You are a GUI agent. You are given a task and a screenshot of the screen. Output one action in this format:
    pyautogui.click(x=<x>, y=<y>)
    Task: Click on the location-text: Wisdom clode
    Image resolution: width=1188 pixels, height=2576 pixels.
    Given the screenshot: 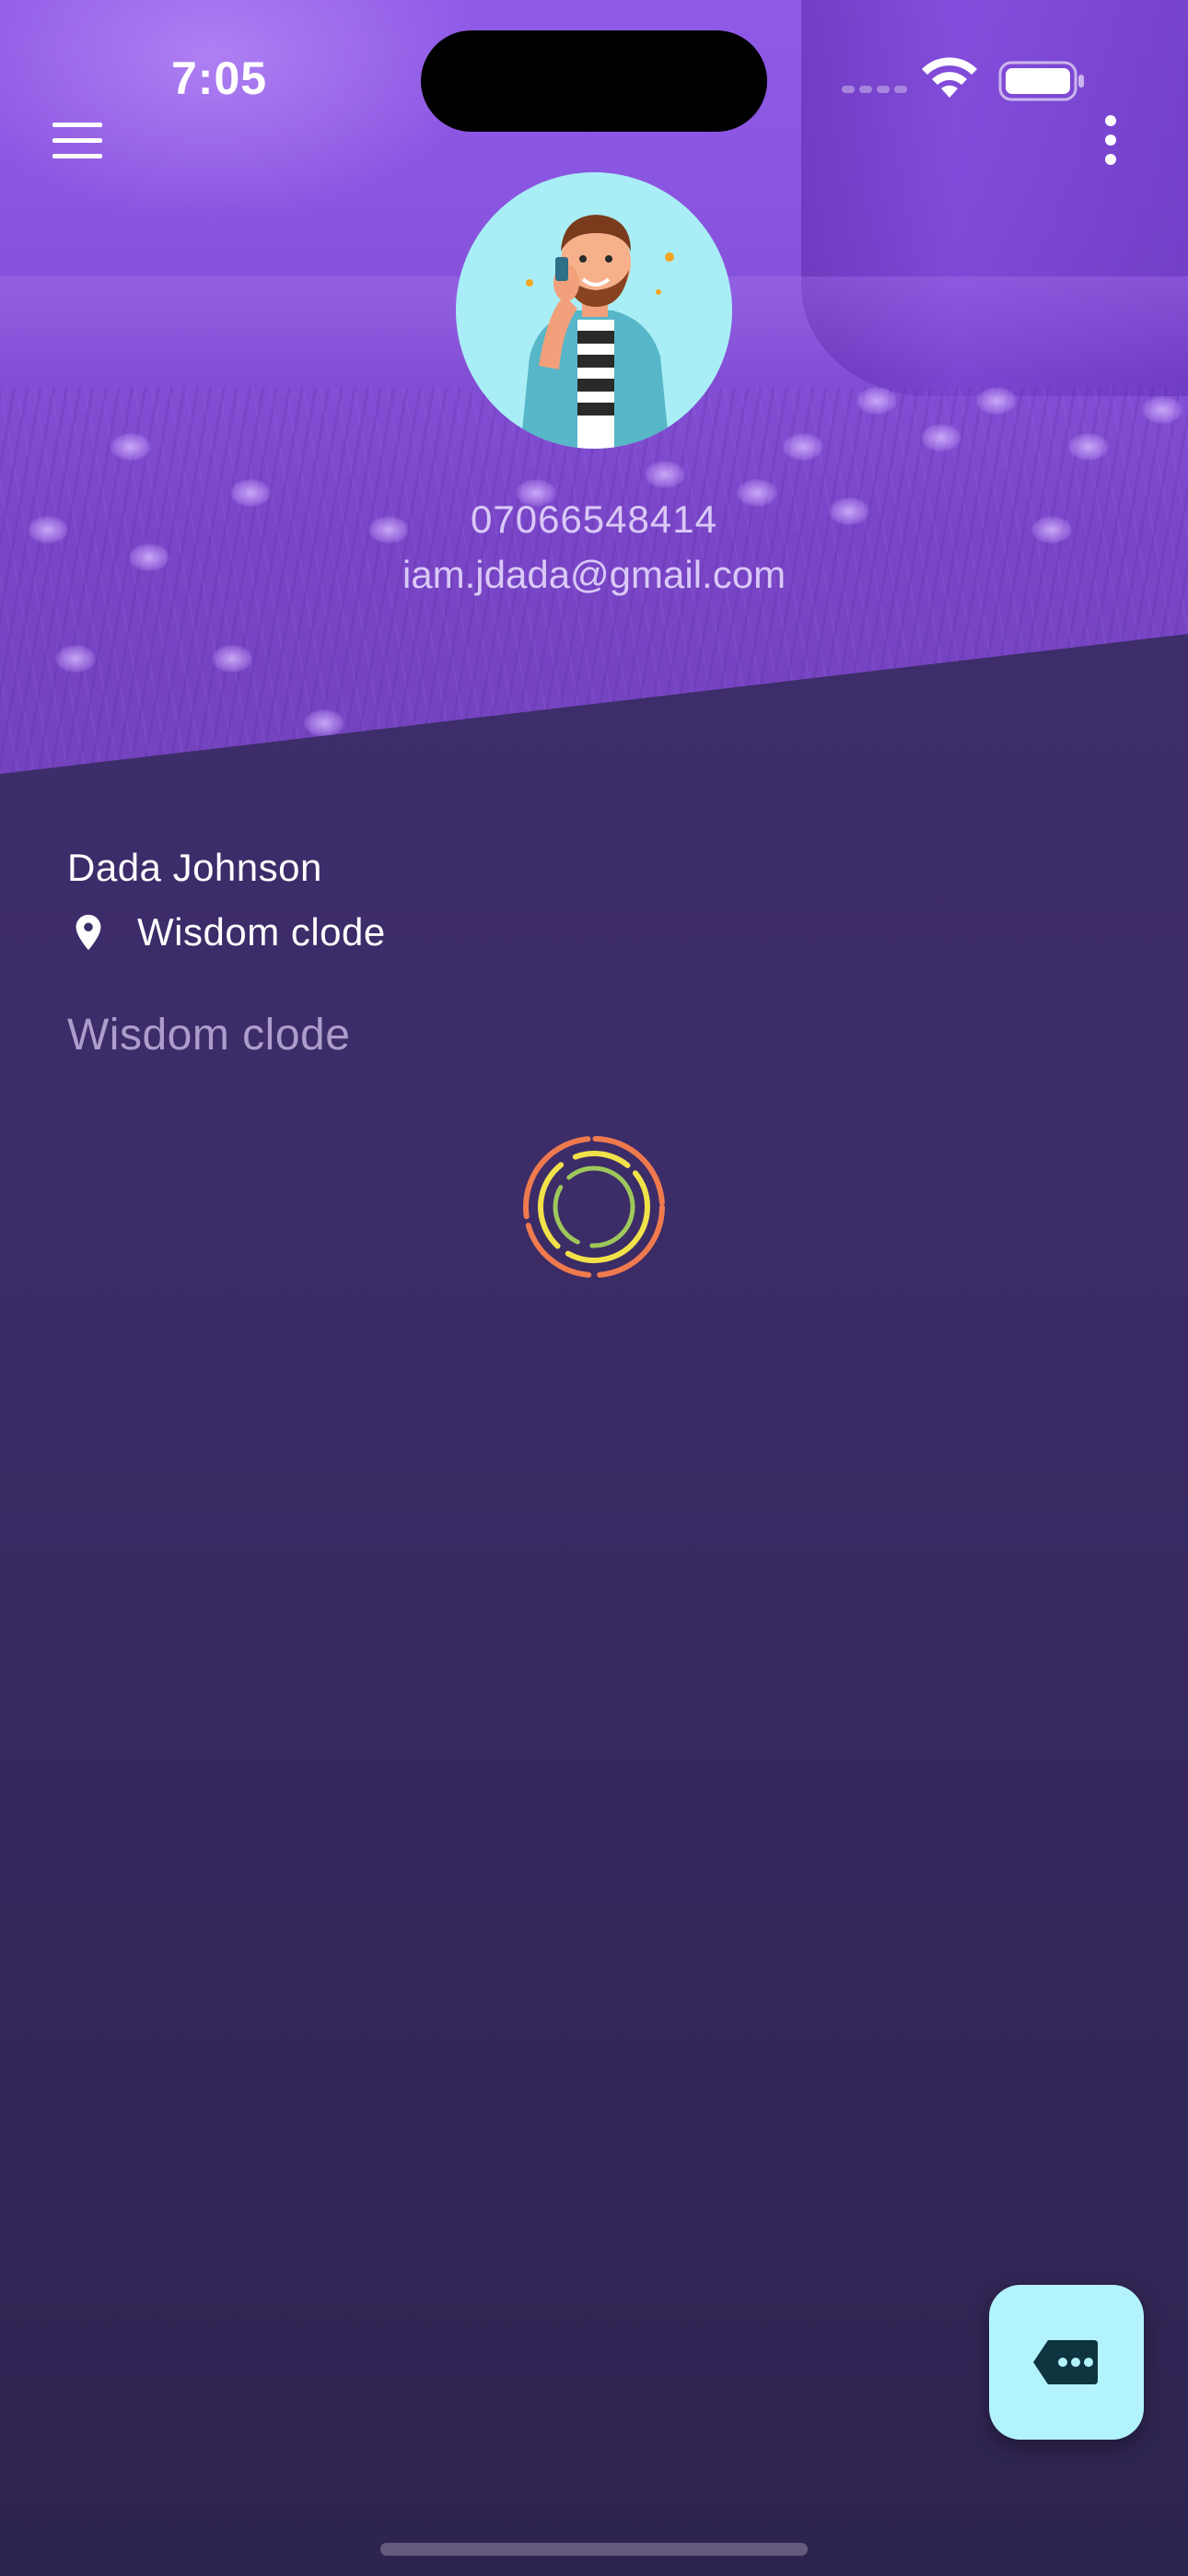 What is the action you would take?
    pyautogui.click(x=261, y=932)
    